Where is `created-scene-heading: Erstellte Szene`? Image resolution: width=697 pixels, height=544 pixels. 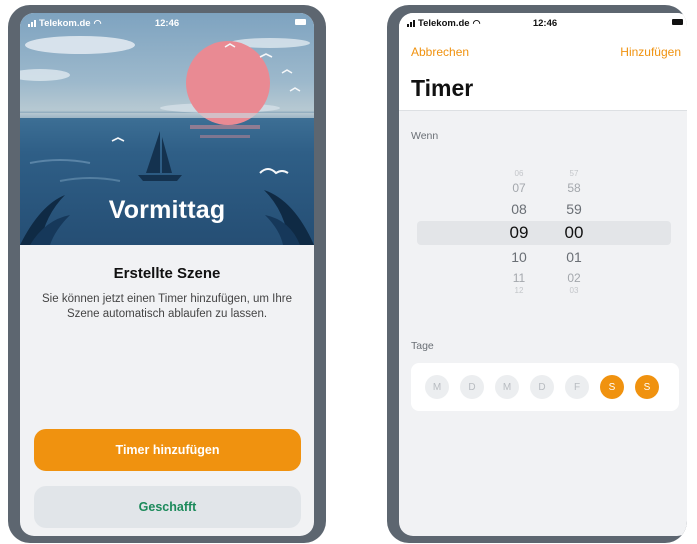 created-scene-heading: Erstellte Szene is located at coordinates (167, 273).